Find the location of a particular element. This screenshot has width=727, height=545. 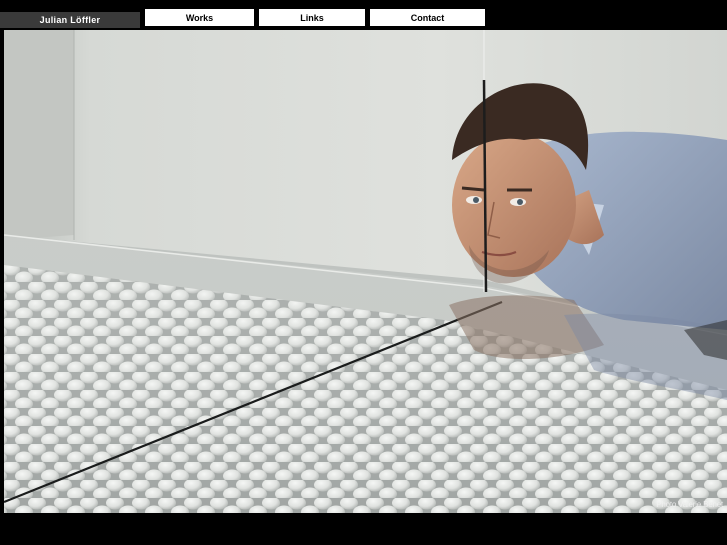

top-bar: Julian Löffler Works Links Contact is located at coordinates (363, 15).